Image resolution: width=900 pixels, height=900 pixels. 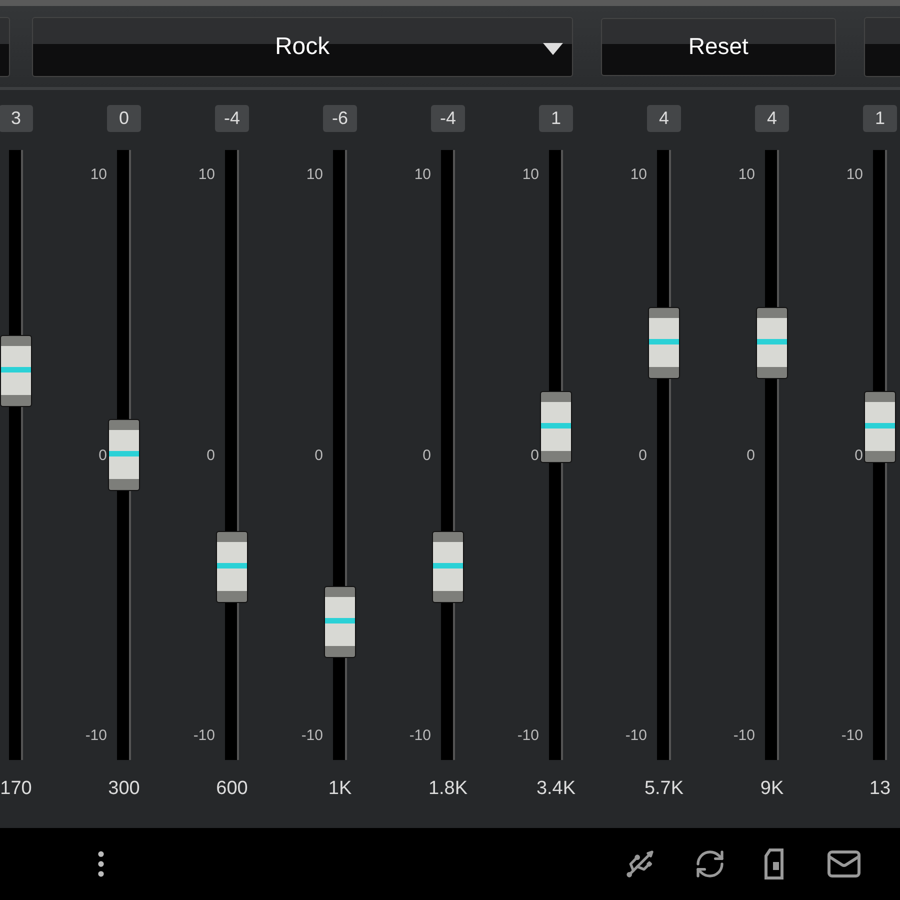 What do you see at coordinates (710, 864) in the screenshot?
I see `sync-icon` at bounding box center [710, 864].